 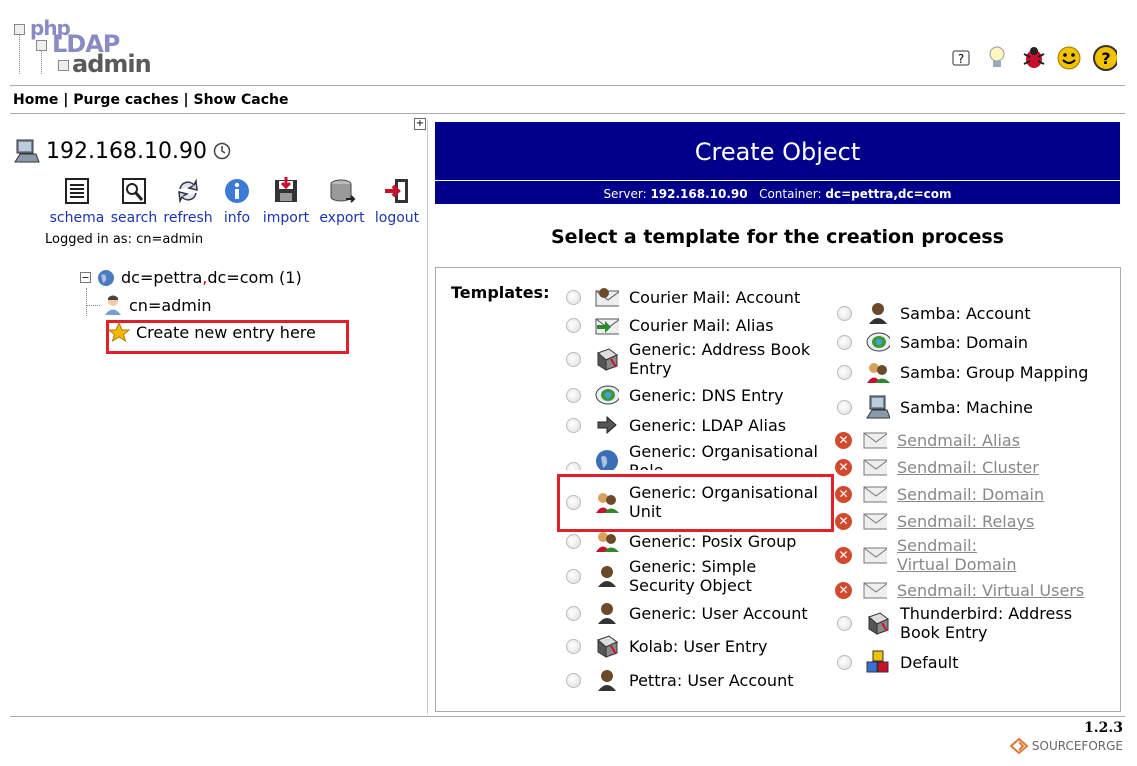 What do you see at coordinates (696, 502) in the screenshot?
I see `template-option: Generic: Organisational Unit` at bounding box center [696, 502].